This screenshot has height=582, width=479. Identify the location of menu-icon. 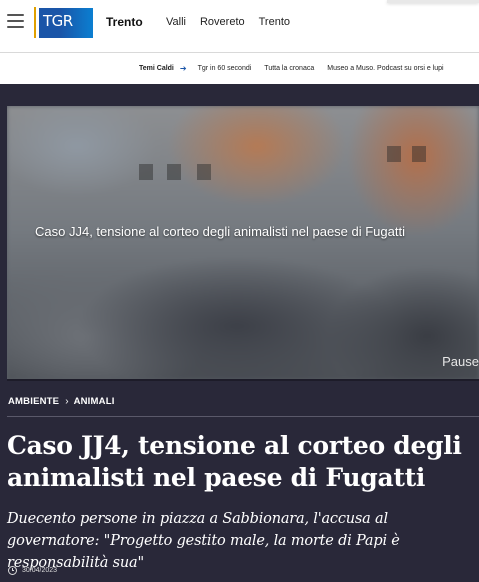
(15, 21).